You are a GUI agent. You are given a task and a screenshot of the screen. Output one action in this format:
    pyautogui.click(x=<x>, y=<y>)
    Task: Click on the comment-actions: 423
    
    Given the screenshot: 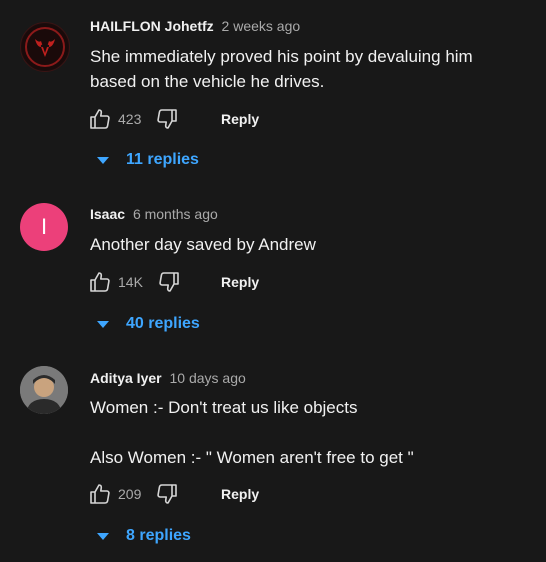 What is the action you would take?
    pyautogui.click(x=133, y=119)
    